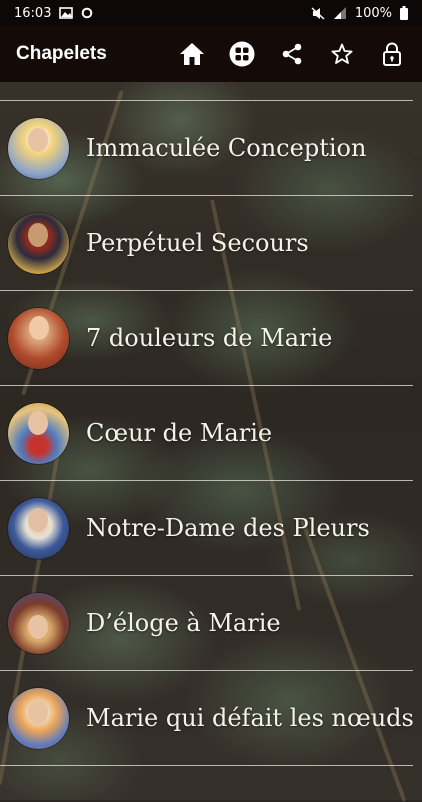 This screenshot has width=422, height=802. I want to click on battery-icon, so click(404, 13).